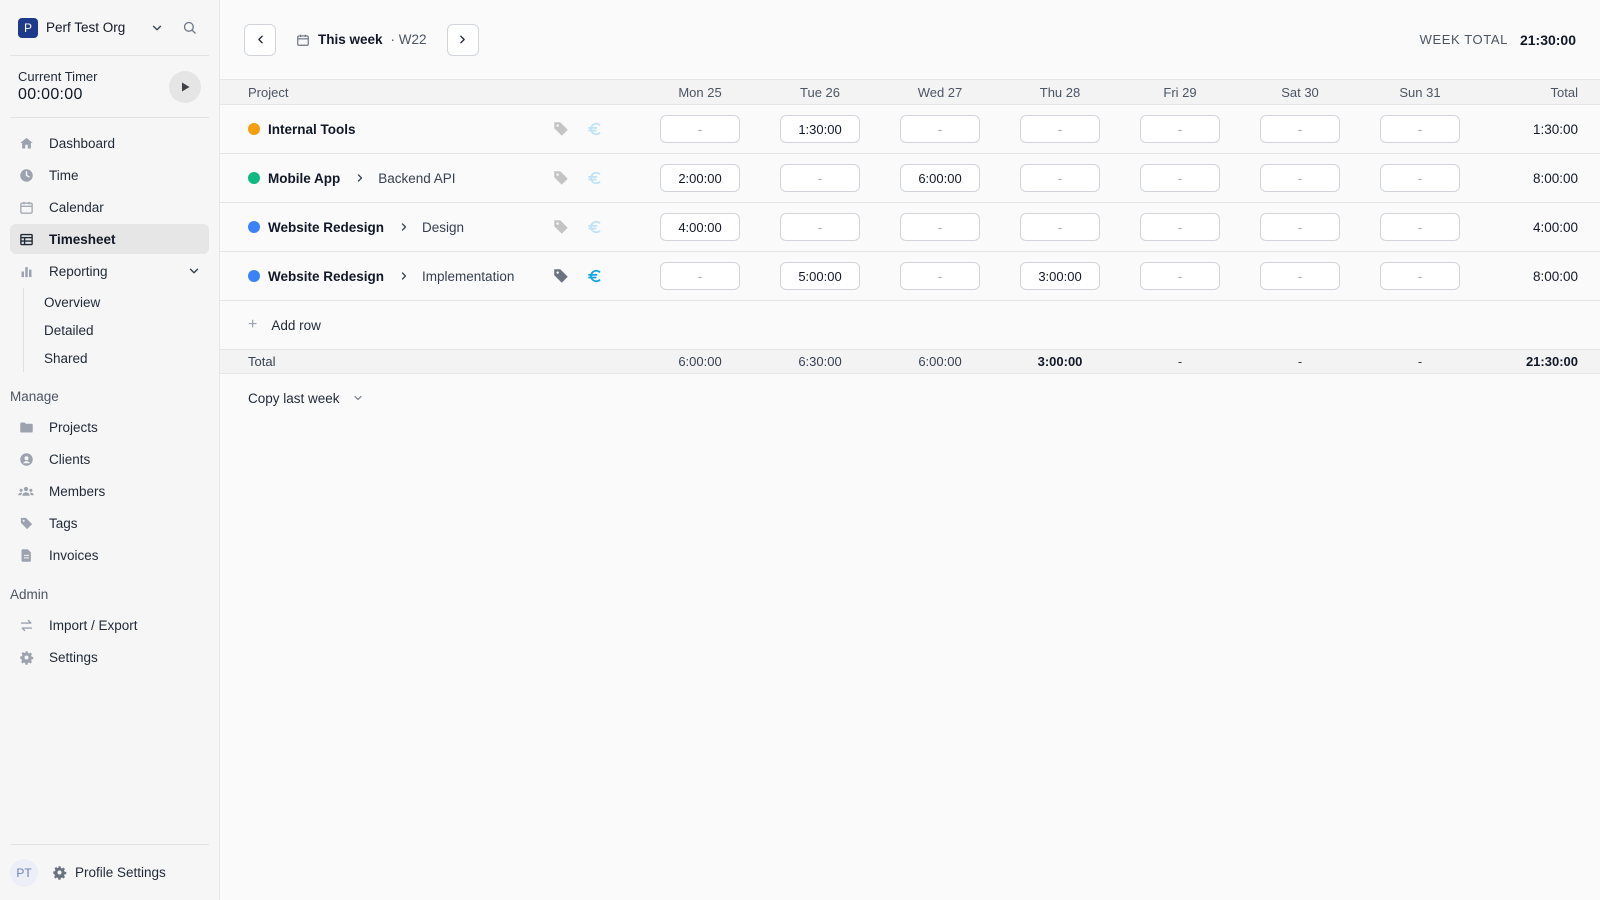 The image size is (1600, 900). I want to click on subnav-overview: Overview, so click(121, 302).